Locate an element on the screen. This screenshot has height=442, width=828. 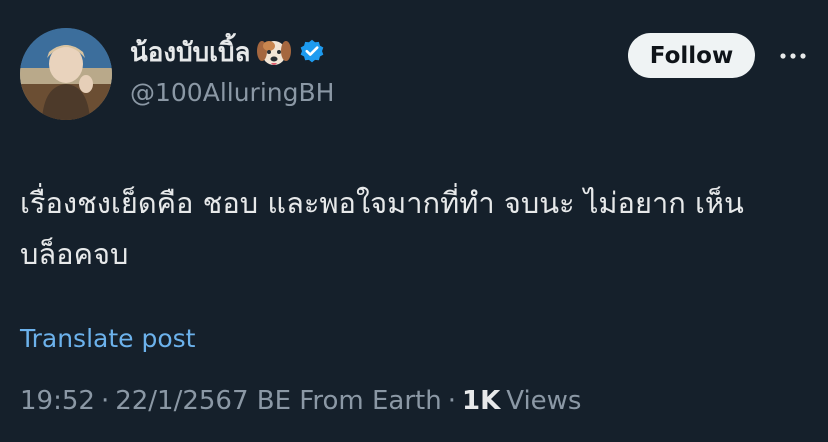
avatar is located at coordinates (66, 74).